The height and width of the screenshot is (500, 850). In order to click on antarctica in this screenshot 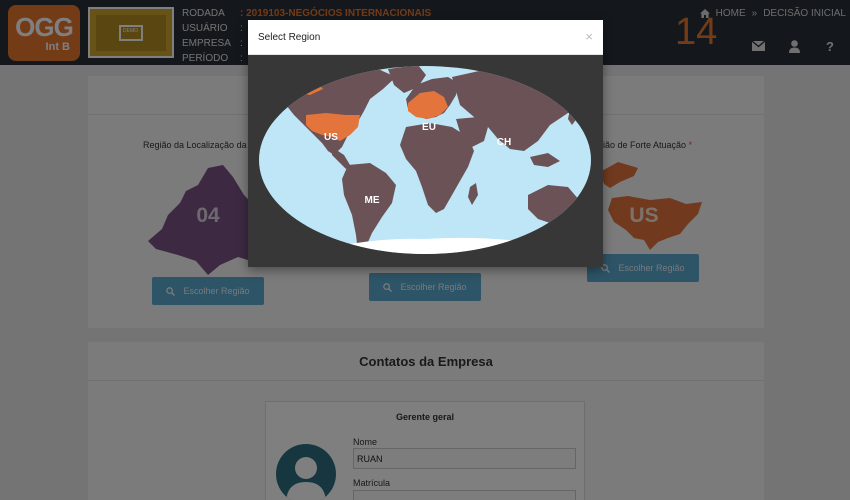, I will do `click(428, 245)`.